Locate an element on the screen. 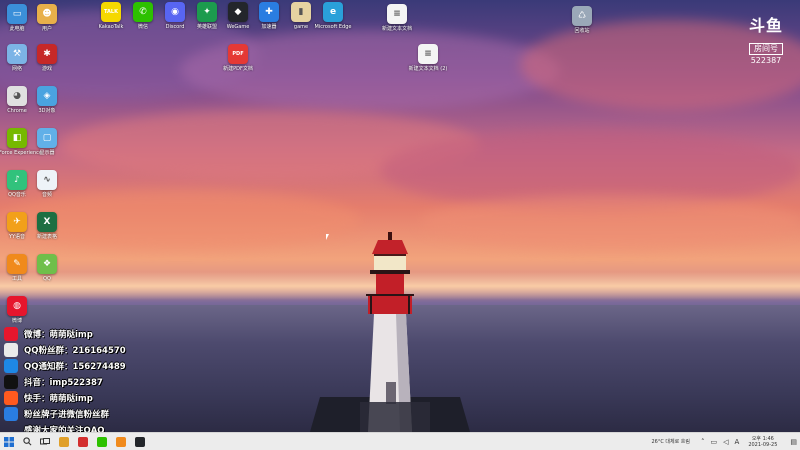 The image size is (800, 450). task-view-icon is located at coordinates (45, 441).